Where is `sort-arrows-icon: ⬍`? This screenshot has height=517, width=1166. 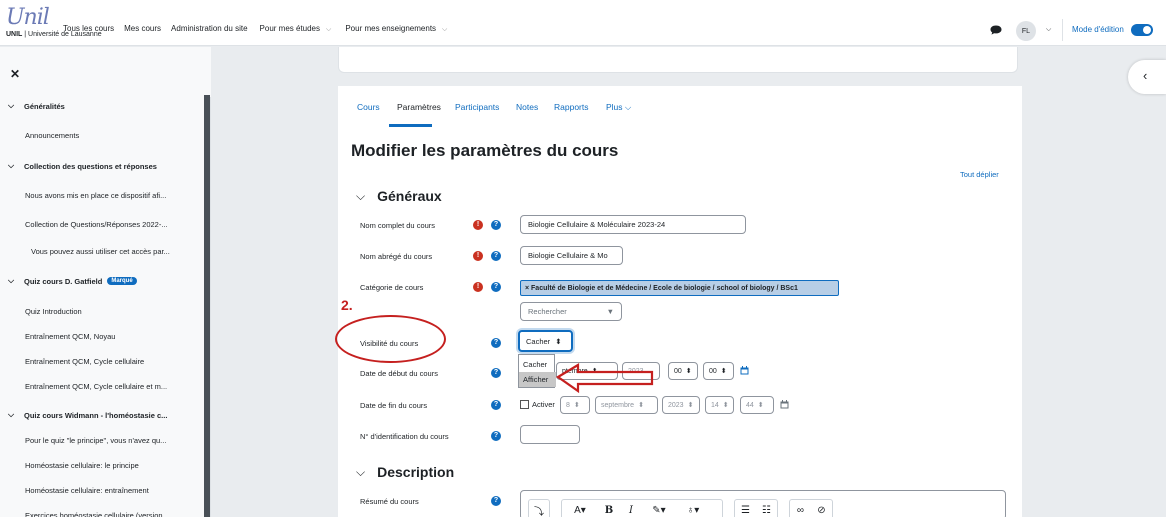
sort-arrows-icon: ⬍ is located at coordinates (760, 405).